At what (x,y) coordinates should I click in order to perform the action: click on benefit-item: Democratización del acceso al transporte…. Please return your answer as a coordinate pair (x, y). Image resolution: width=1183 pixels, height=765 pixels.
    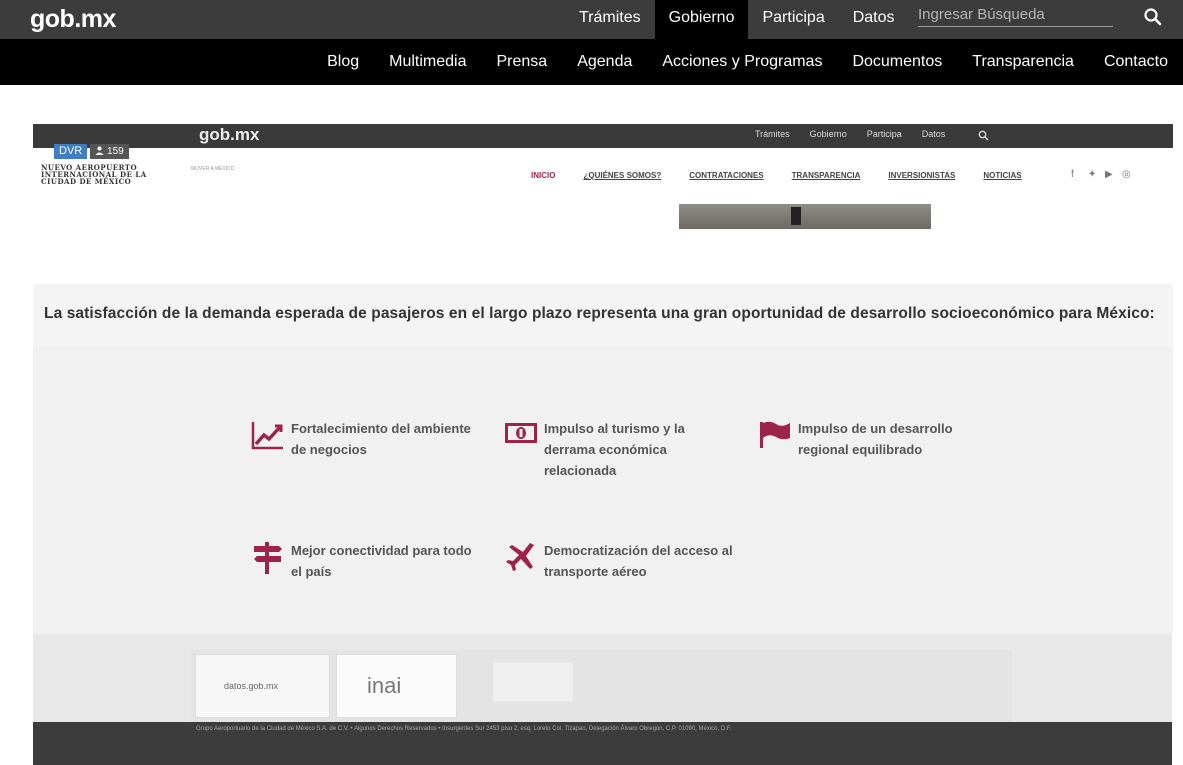
    Looking at the image, I should click on (621, 561).